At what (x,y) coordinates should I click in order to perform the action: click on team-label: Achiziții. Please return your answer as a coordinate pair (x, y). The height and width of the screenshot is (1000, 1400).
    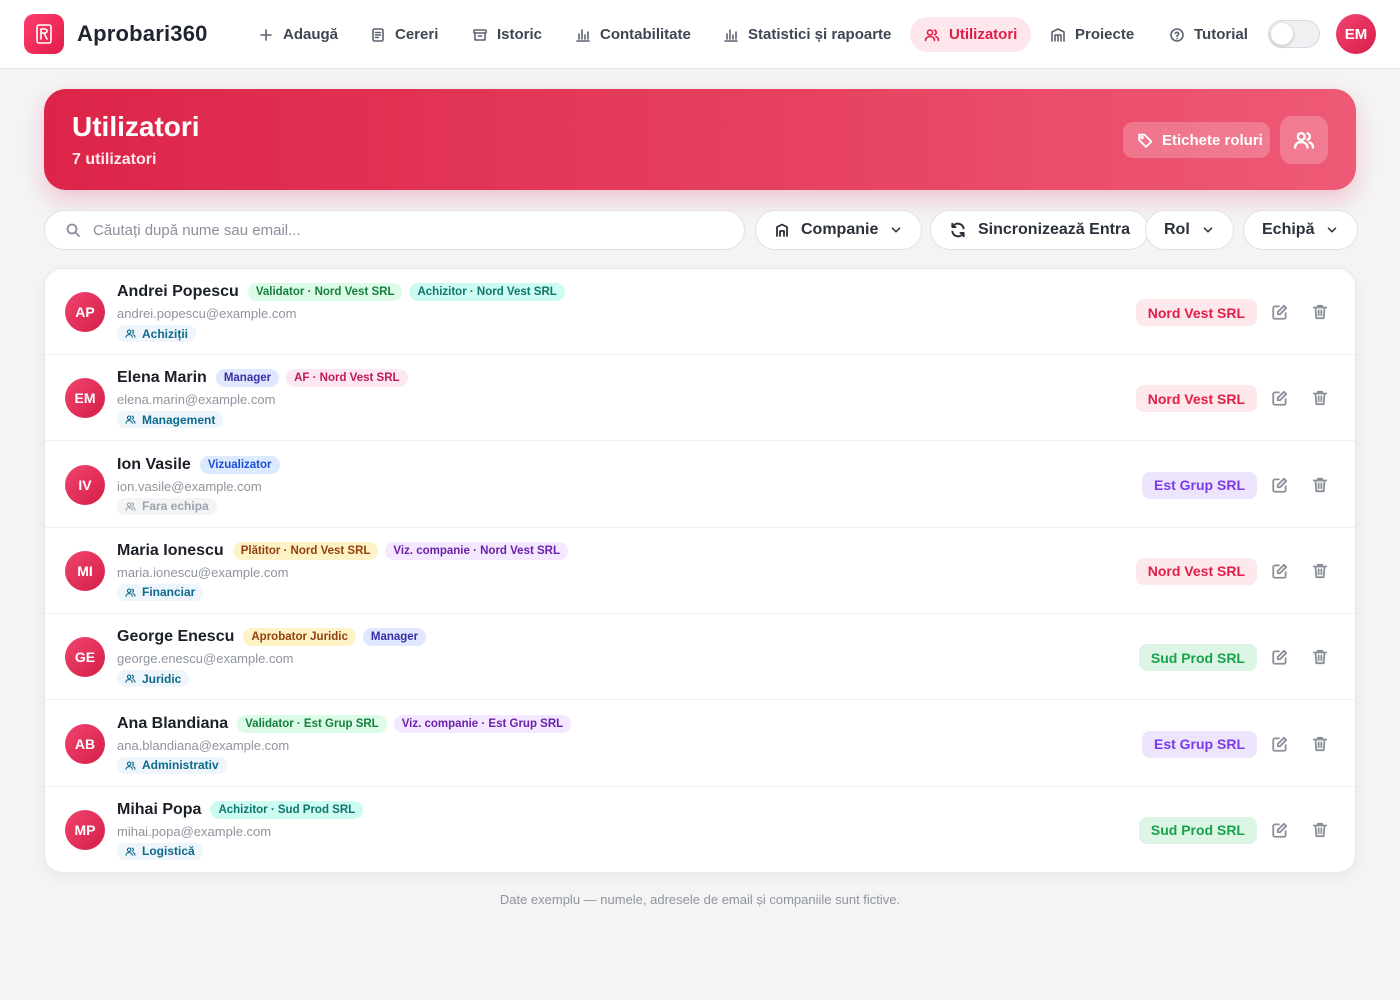
    Looking at the image, I should click on (165, 333).